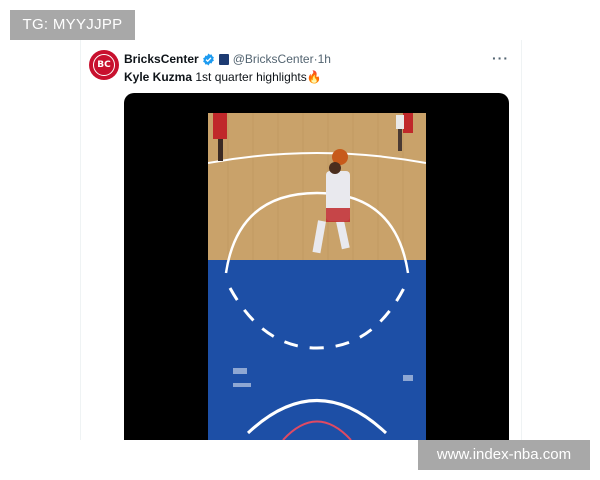 Image resolution: width=600 pixels, height=480 pixels. What do you see at coordinates (223, 59) in the screenshot?
I see `team-logo-icon` at bounding box center [223, 59].